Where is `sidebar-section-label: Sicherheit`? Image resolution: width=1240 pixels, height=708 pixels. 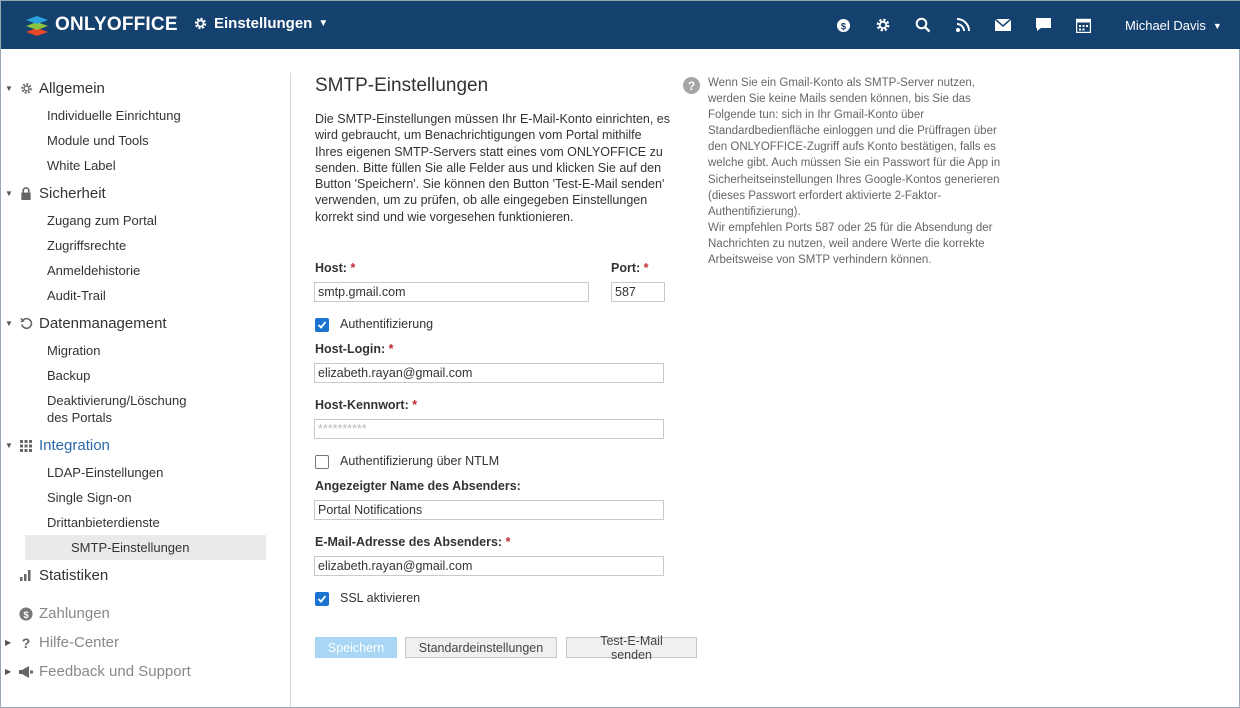
sidebar-section-label: Sicherheit is located at coordinates (72, 193).